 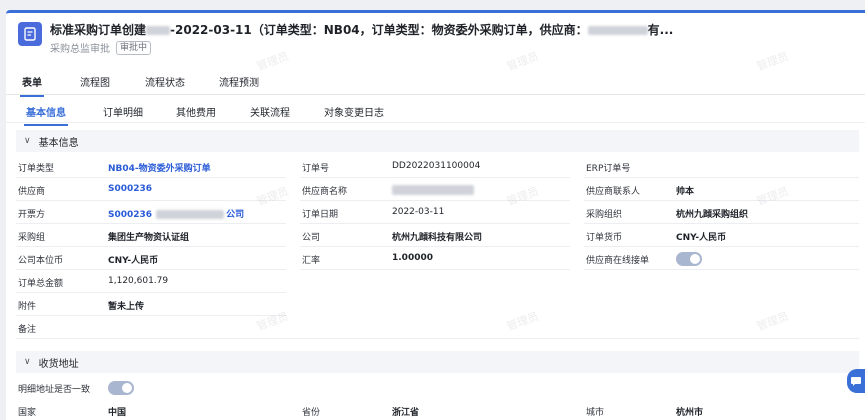 What do you see at coordinates (30, 34) in the screenshot?
I see `document-icon` at bounding box center [30, 34].